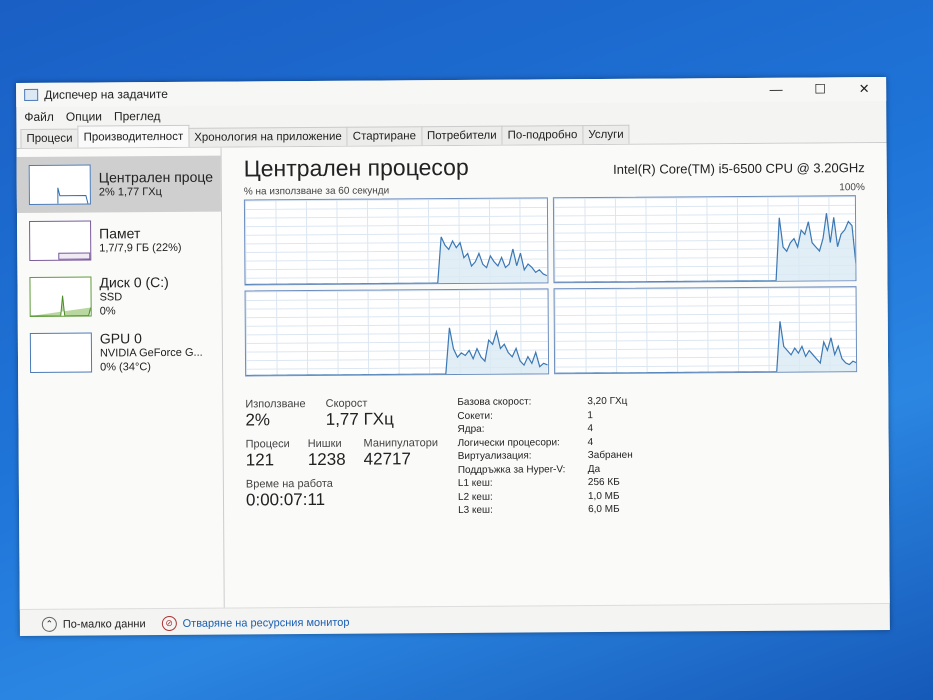 The image size is (933, 700). Describe the element at coordinates (169, 623) in the screenshot. I see `resource-monitor-icon: ⊘` at that location.